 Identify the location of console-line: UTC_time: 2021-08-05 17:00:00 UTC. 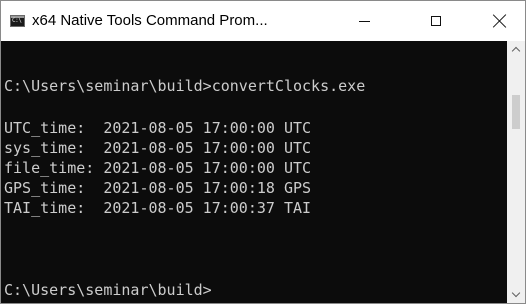
(158, 128).